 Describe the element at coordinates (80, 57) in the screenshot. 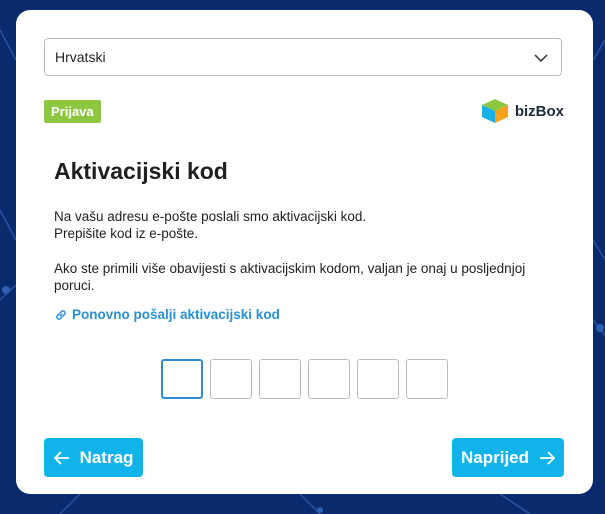

I see `language-select-value: Hrvatski` at that location.